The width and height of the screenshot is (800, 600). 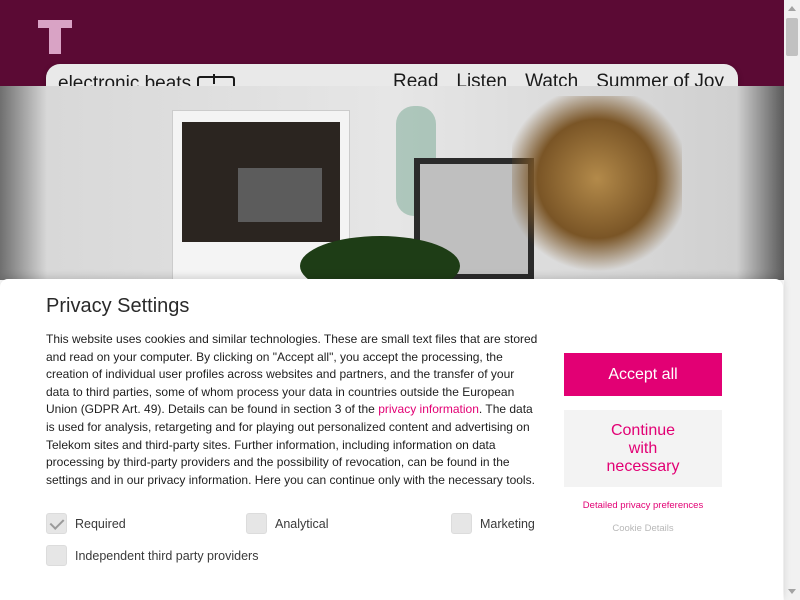 I want to click on privacy-title: Privacy Settings, so click(x=118, y=306).